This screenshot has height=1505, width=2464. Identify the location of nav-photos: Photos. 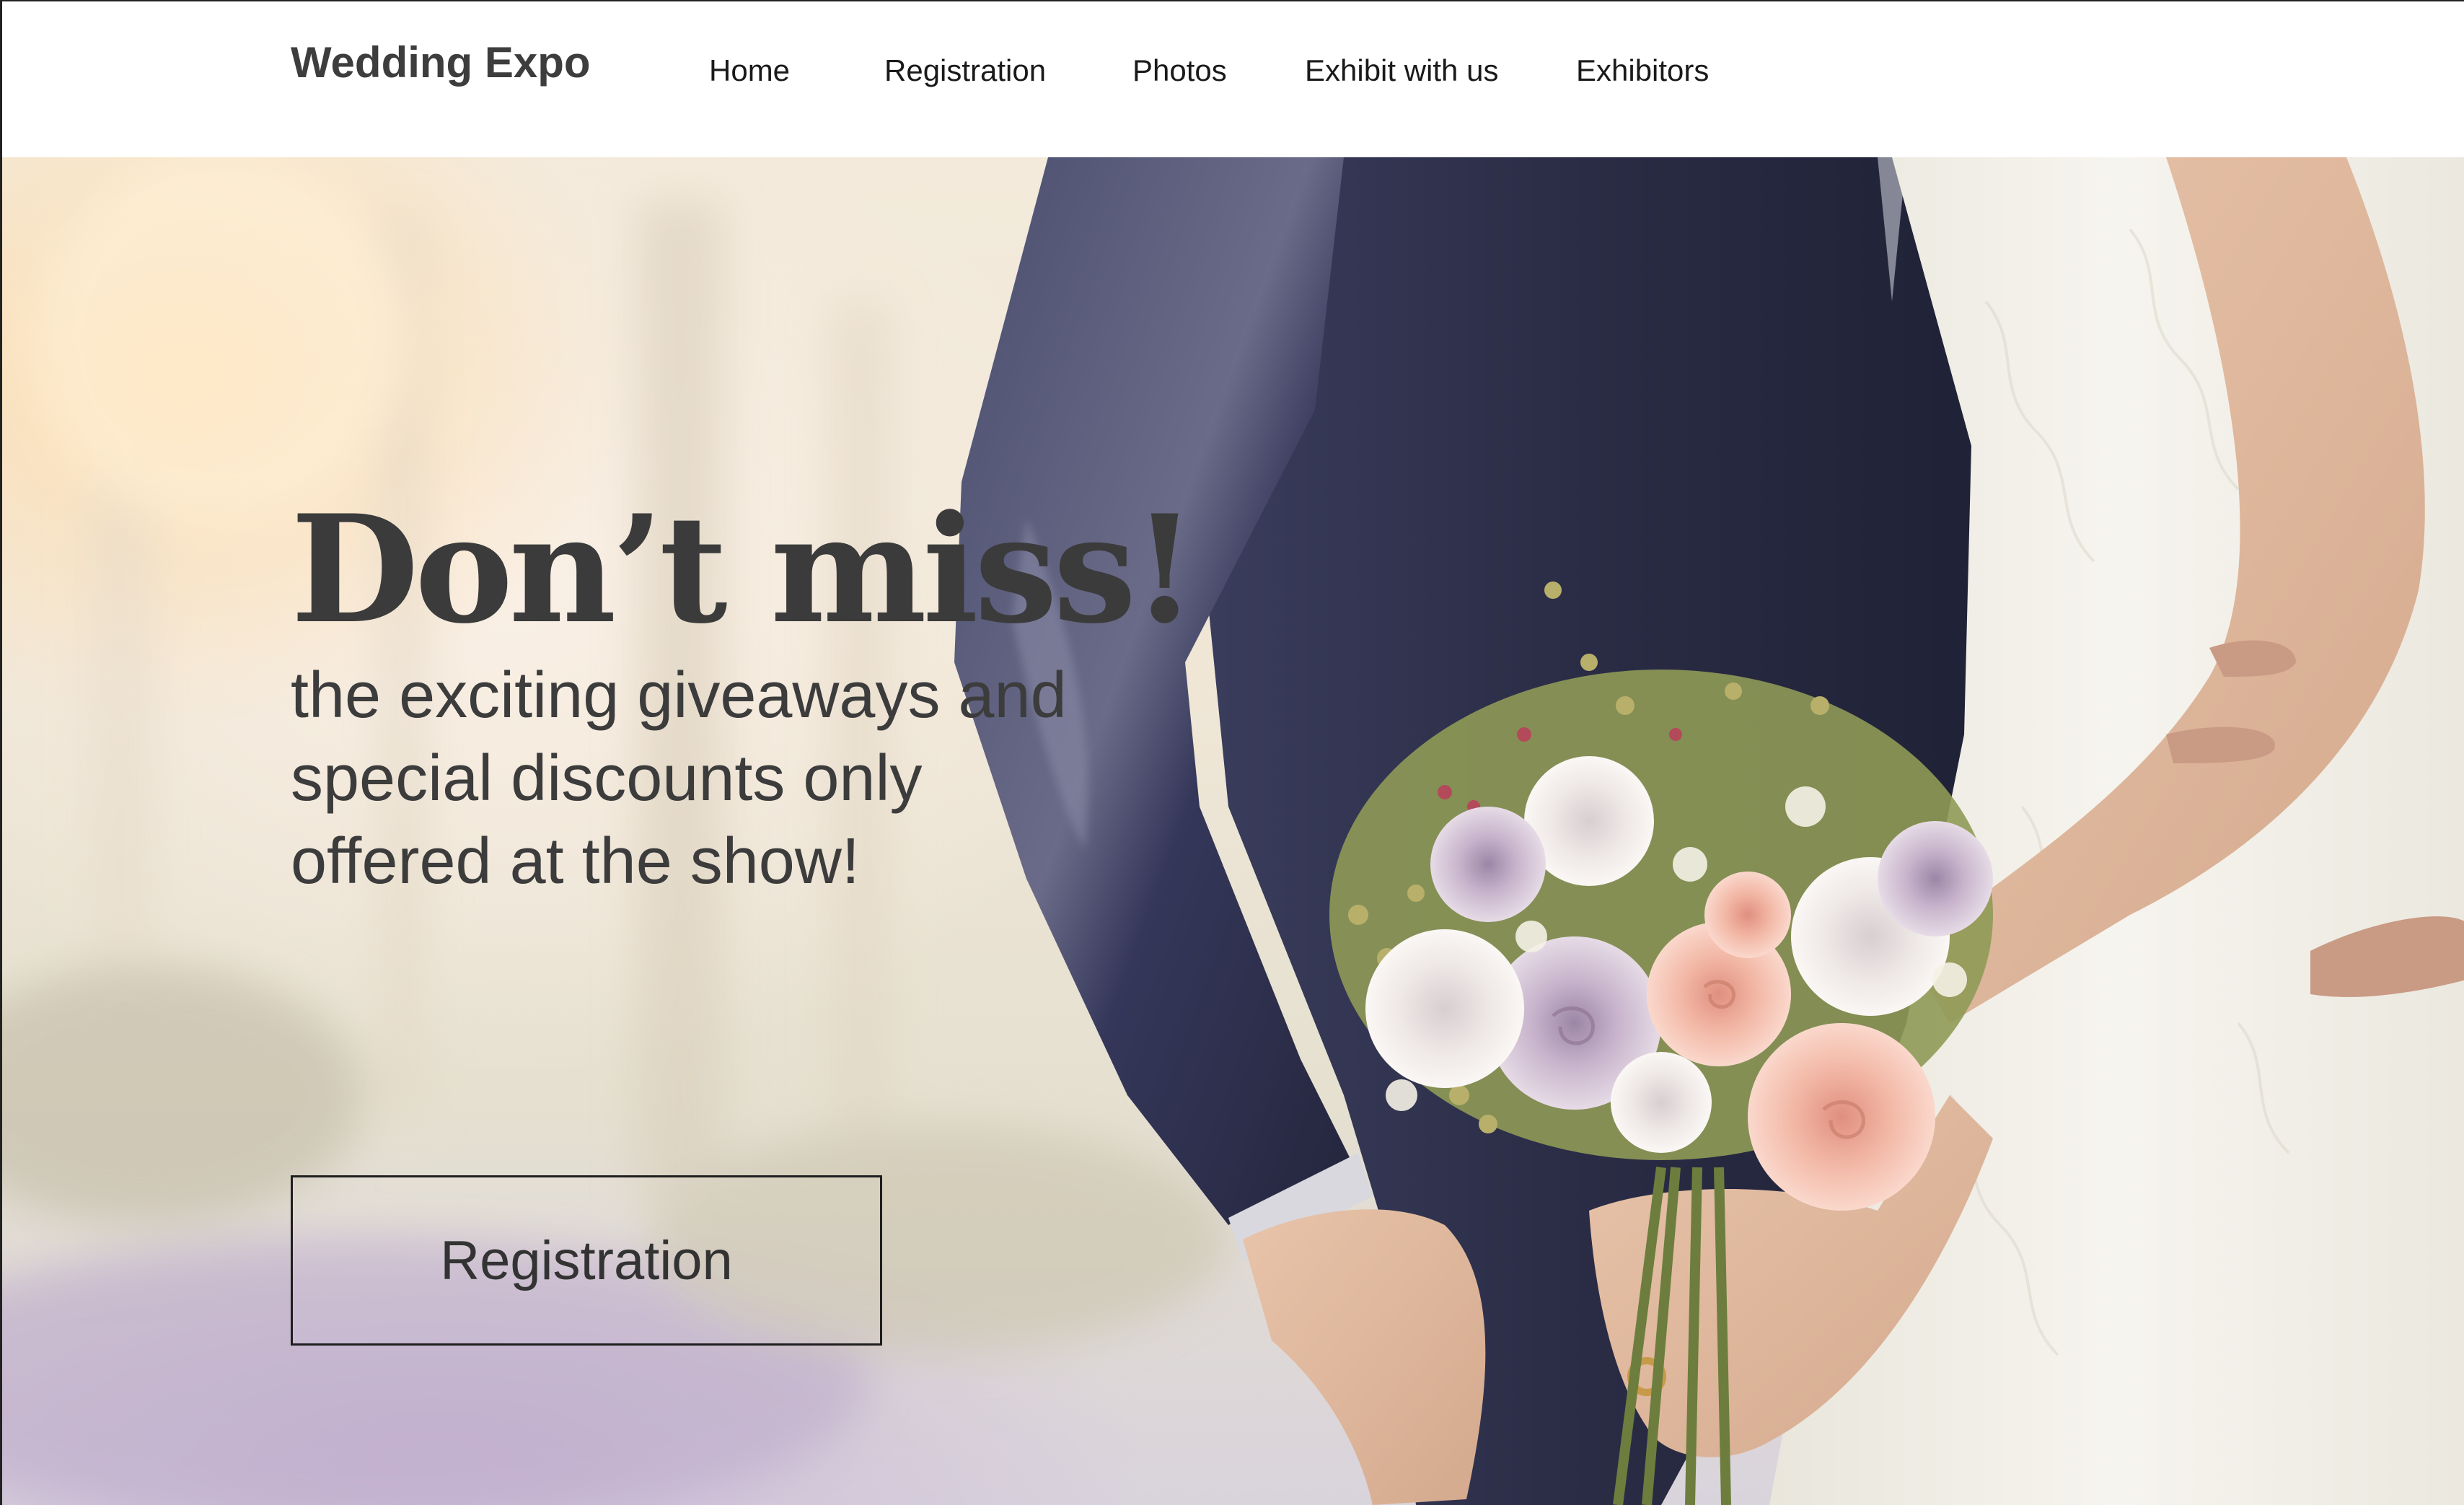
(1180, 71).